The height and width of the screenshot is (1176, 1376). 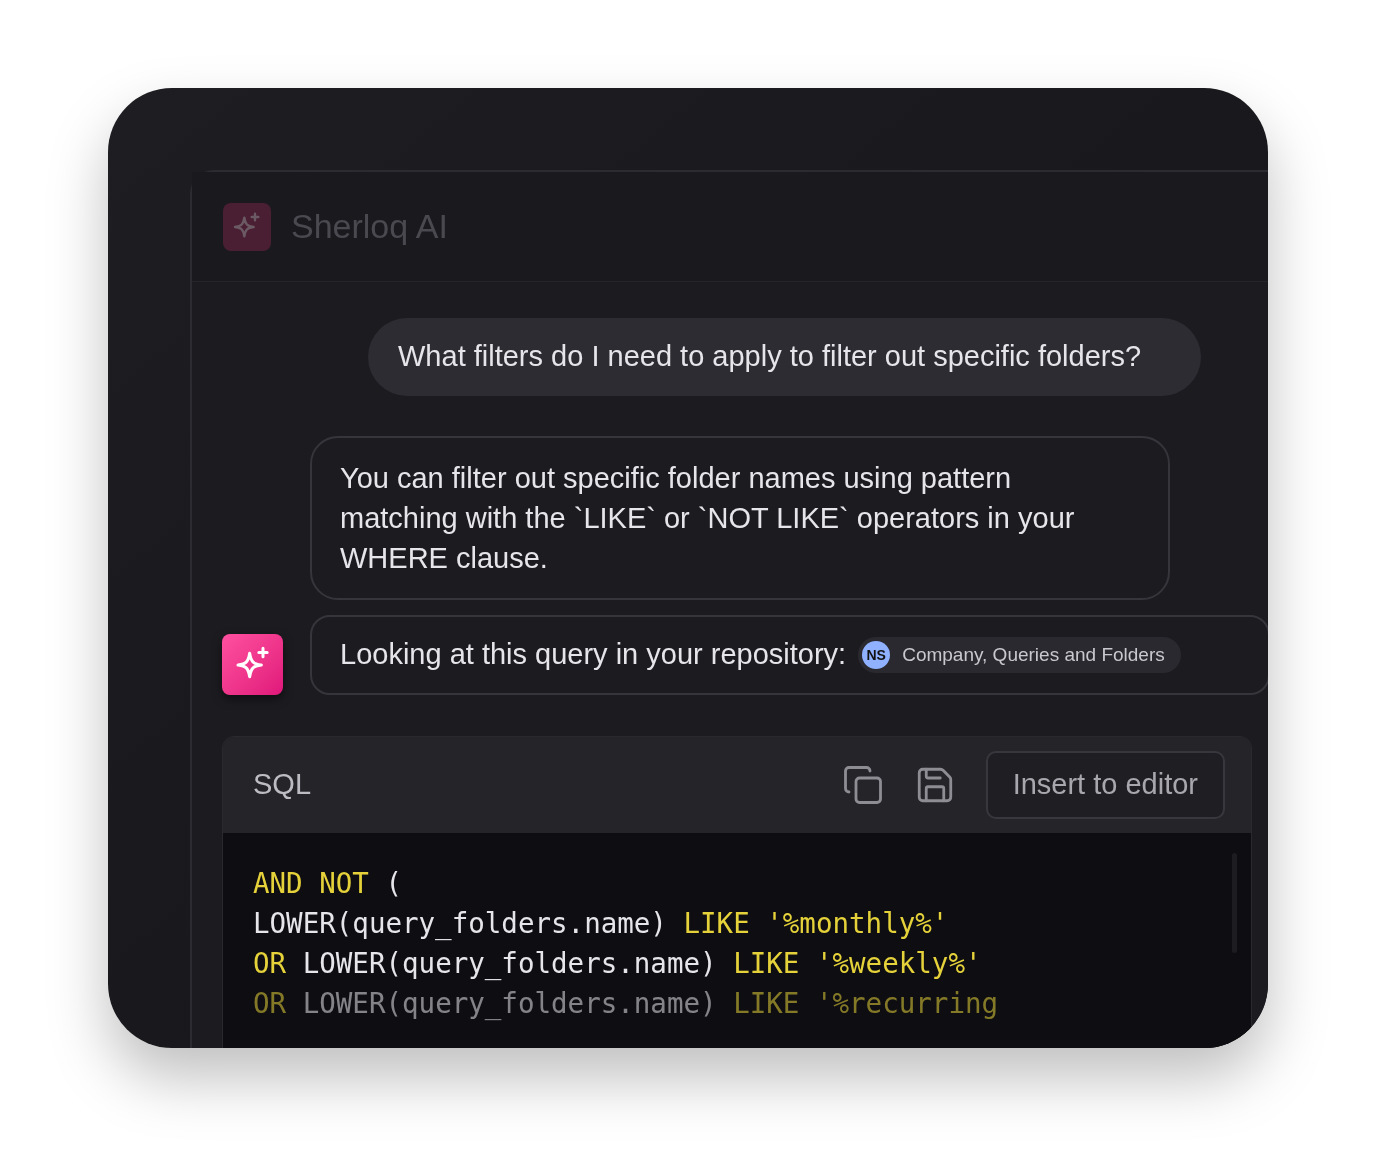 I want to click on code-line: OR LOWER(query_folders.name) LIKE '%recurring, so click(x=626, y=1004).